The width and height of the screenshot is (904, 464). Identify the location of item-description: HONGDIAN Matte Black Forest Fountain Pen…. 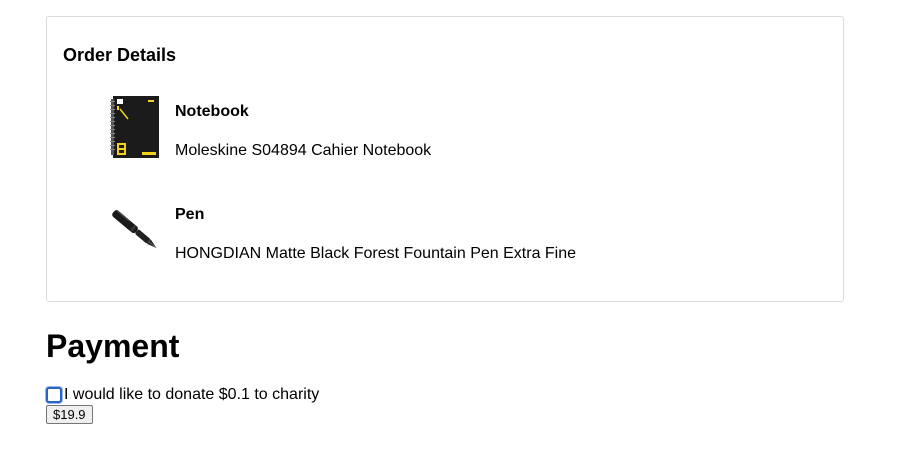
(376, 253).